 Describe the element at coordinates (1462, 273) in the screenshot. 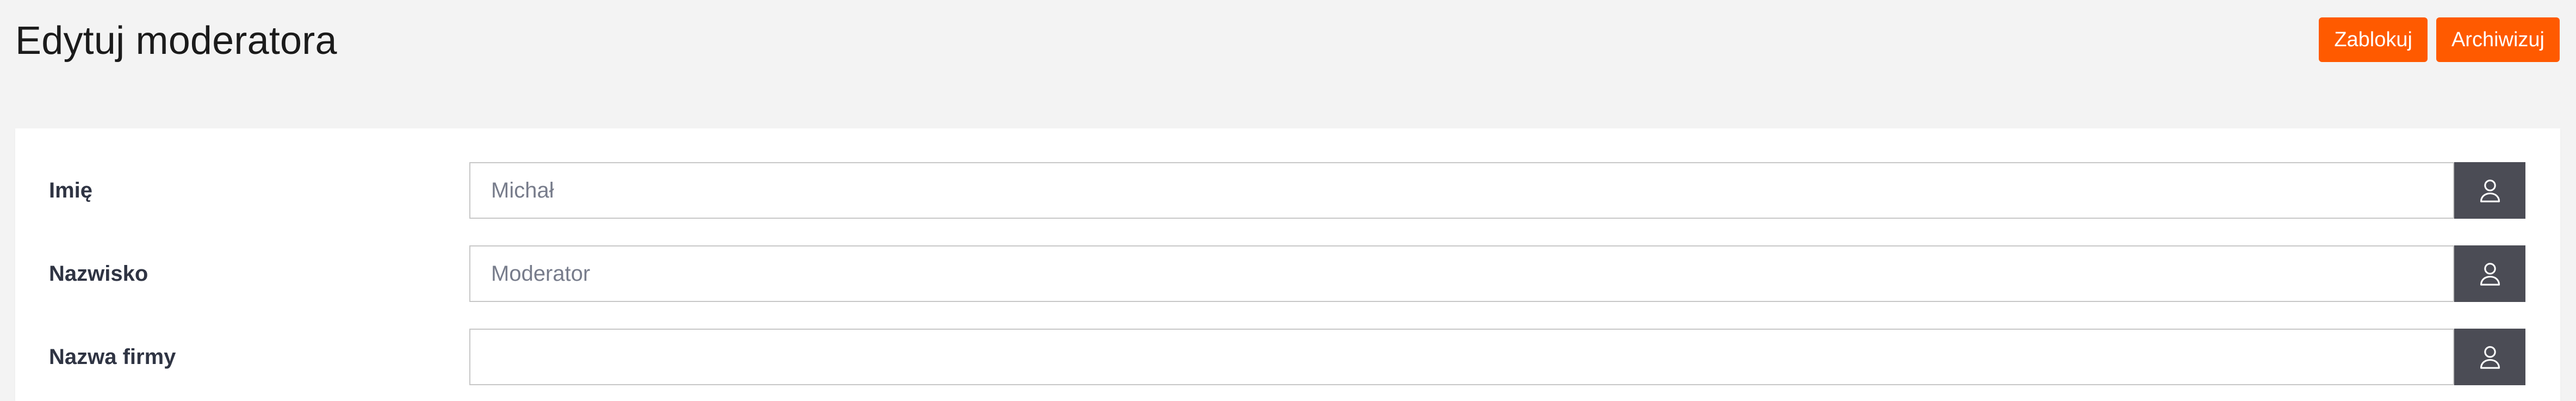

I see `last-name-input` at that location.